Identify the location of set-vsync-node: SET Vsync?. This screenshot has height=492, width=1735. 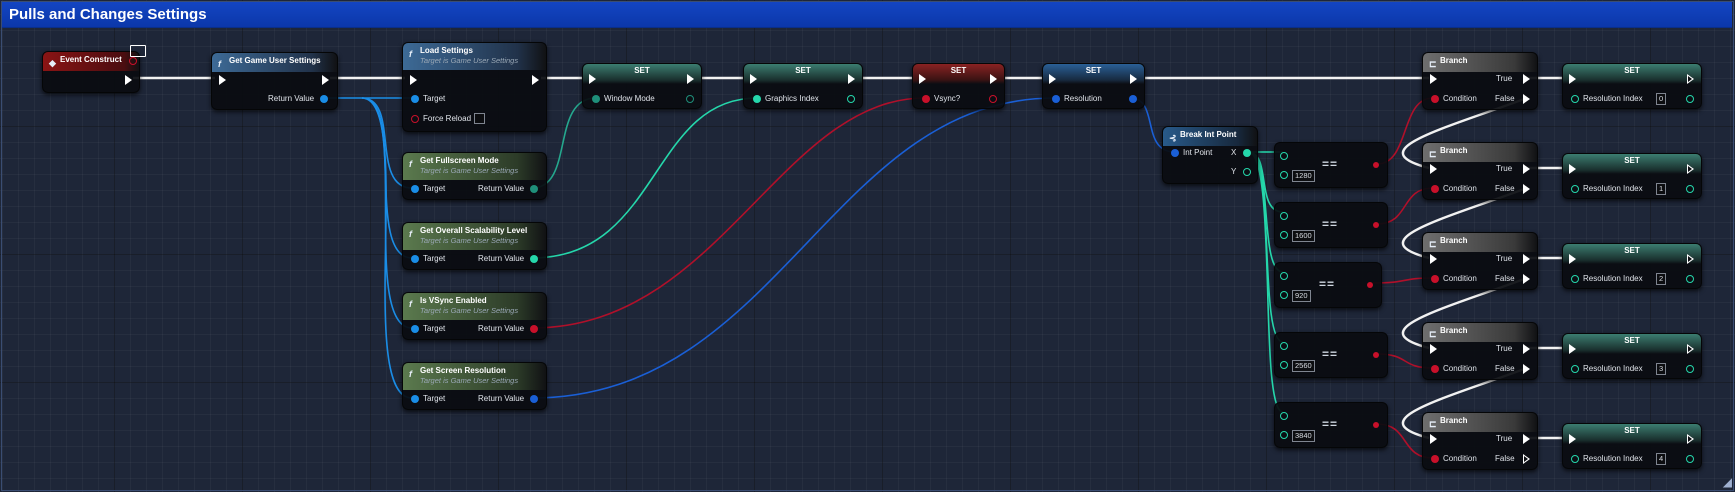
(958, 86).